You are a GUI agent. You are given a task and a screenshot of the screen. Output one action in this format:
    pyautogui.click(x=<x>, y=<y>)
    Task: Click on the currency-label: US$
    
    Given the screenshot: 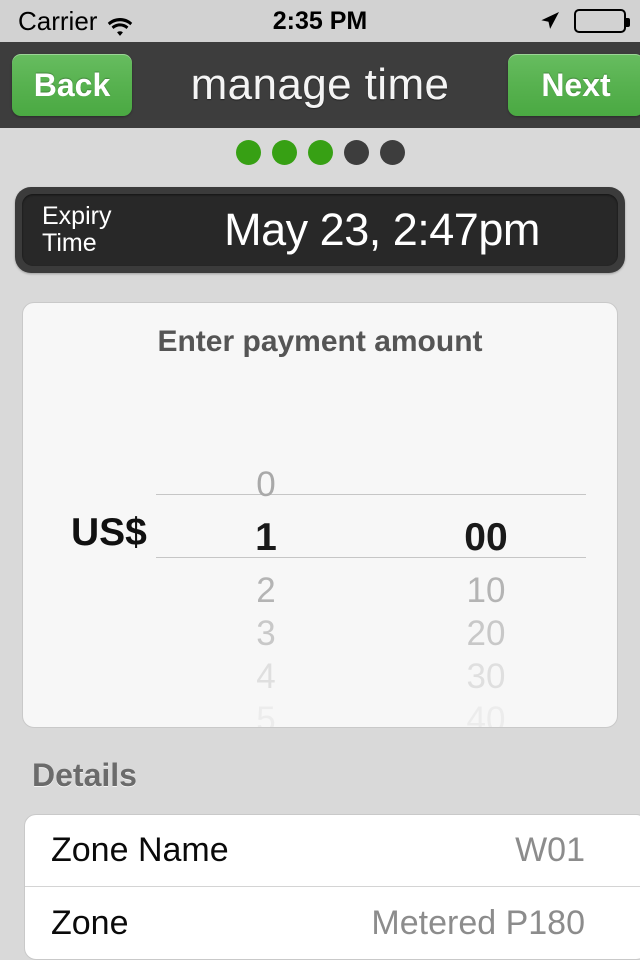 What is the action you would take?
    pyautogui.click(x=109, y=532)
    